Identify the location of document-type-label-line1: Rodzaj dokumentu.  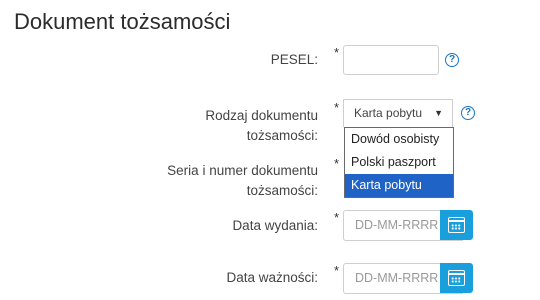
(261, 115).